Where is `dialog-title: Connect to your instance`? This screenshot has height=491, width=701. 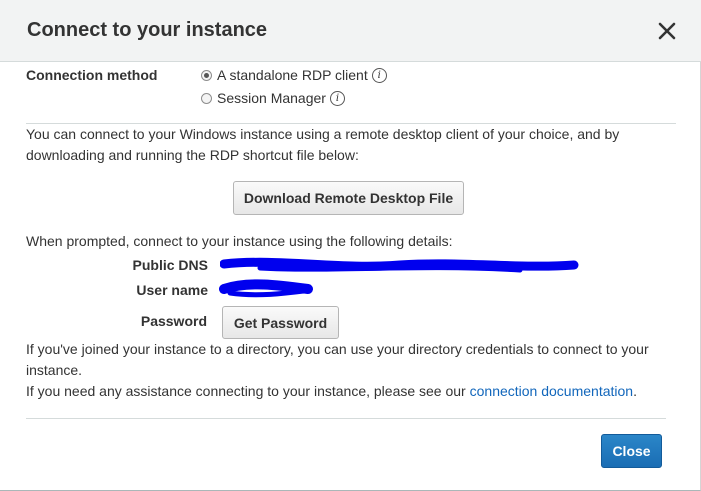
dialog-title: Connect to your instance is located at coordinates (147, 30).